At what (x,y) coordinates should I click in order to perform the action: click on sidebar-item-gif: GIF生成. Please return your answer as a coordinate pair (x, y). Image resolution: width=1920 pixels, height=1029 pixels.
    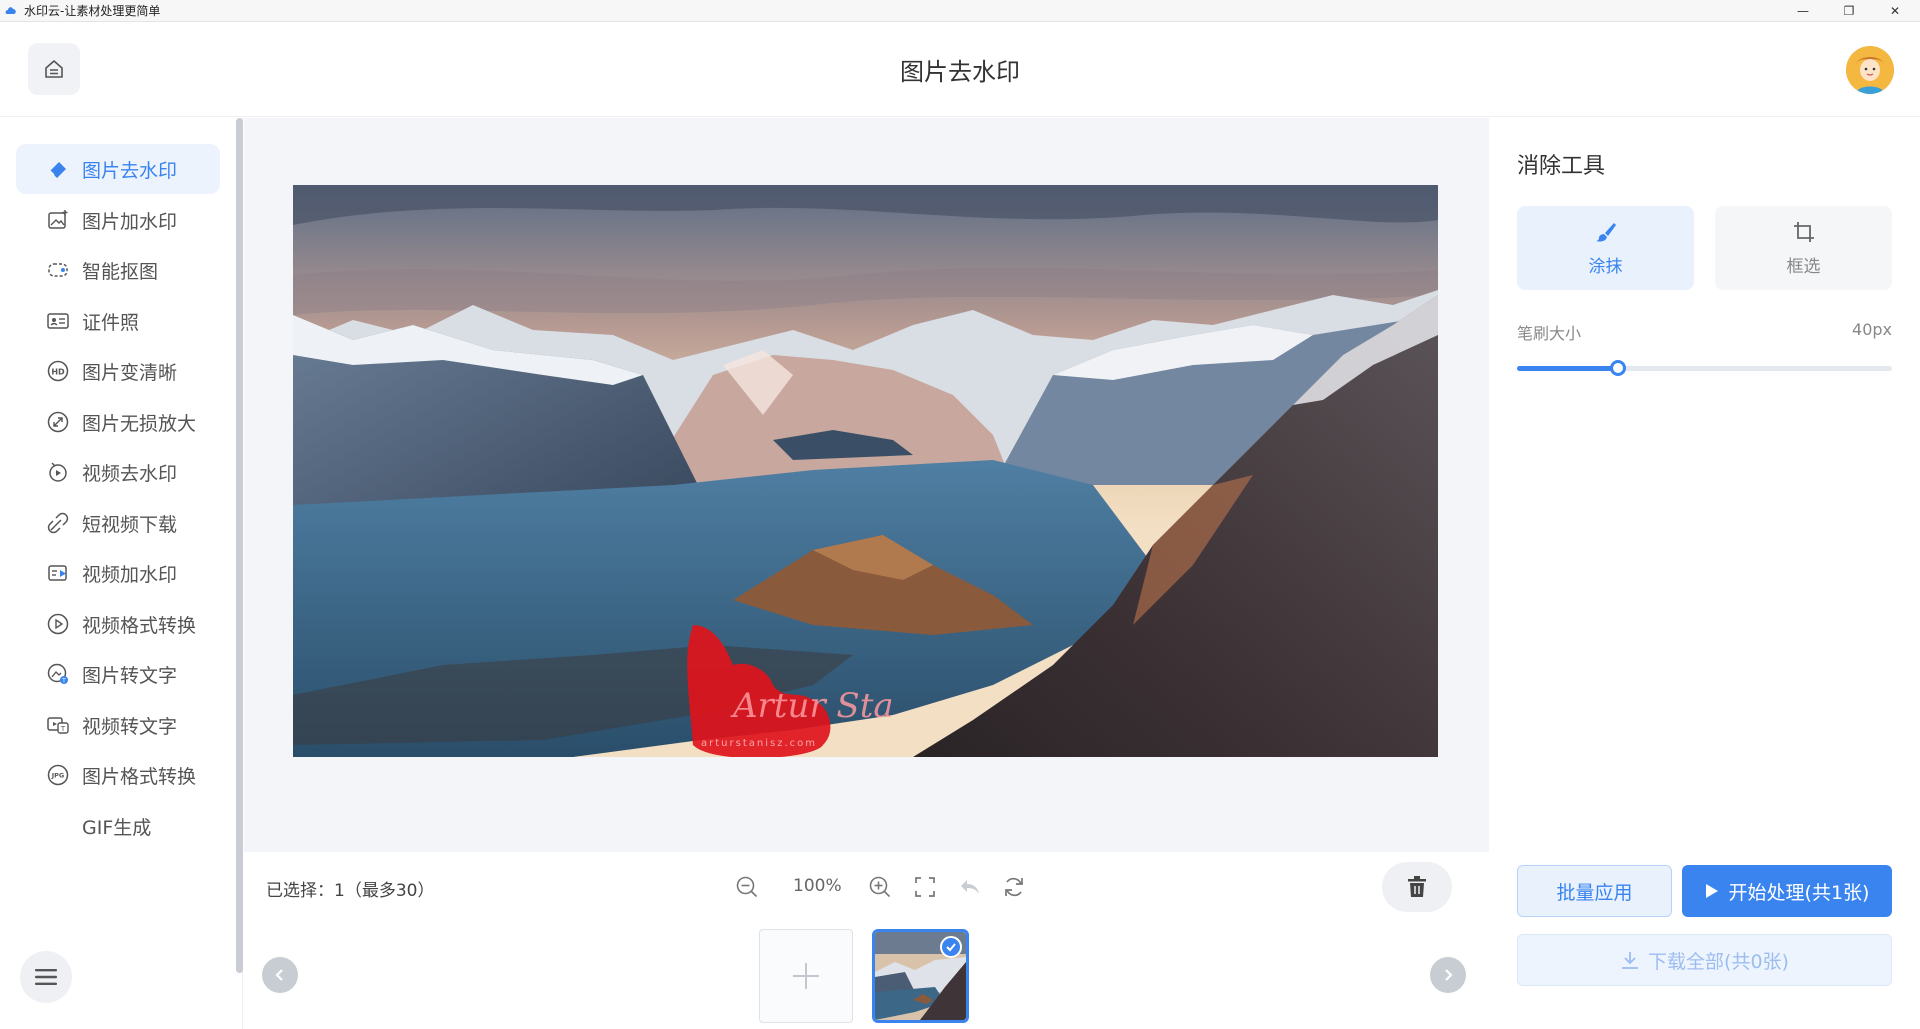
    Looking at the image, I should click on (118, 826).